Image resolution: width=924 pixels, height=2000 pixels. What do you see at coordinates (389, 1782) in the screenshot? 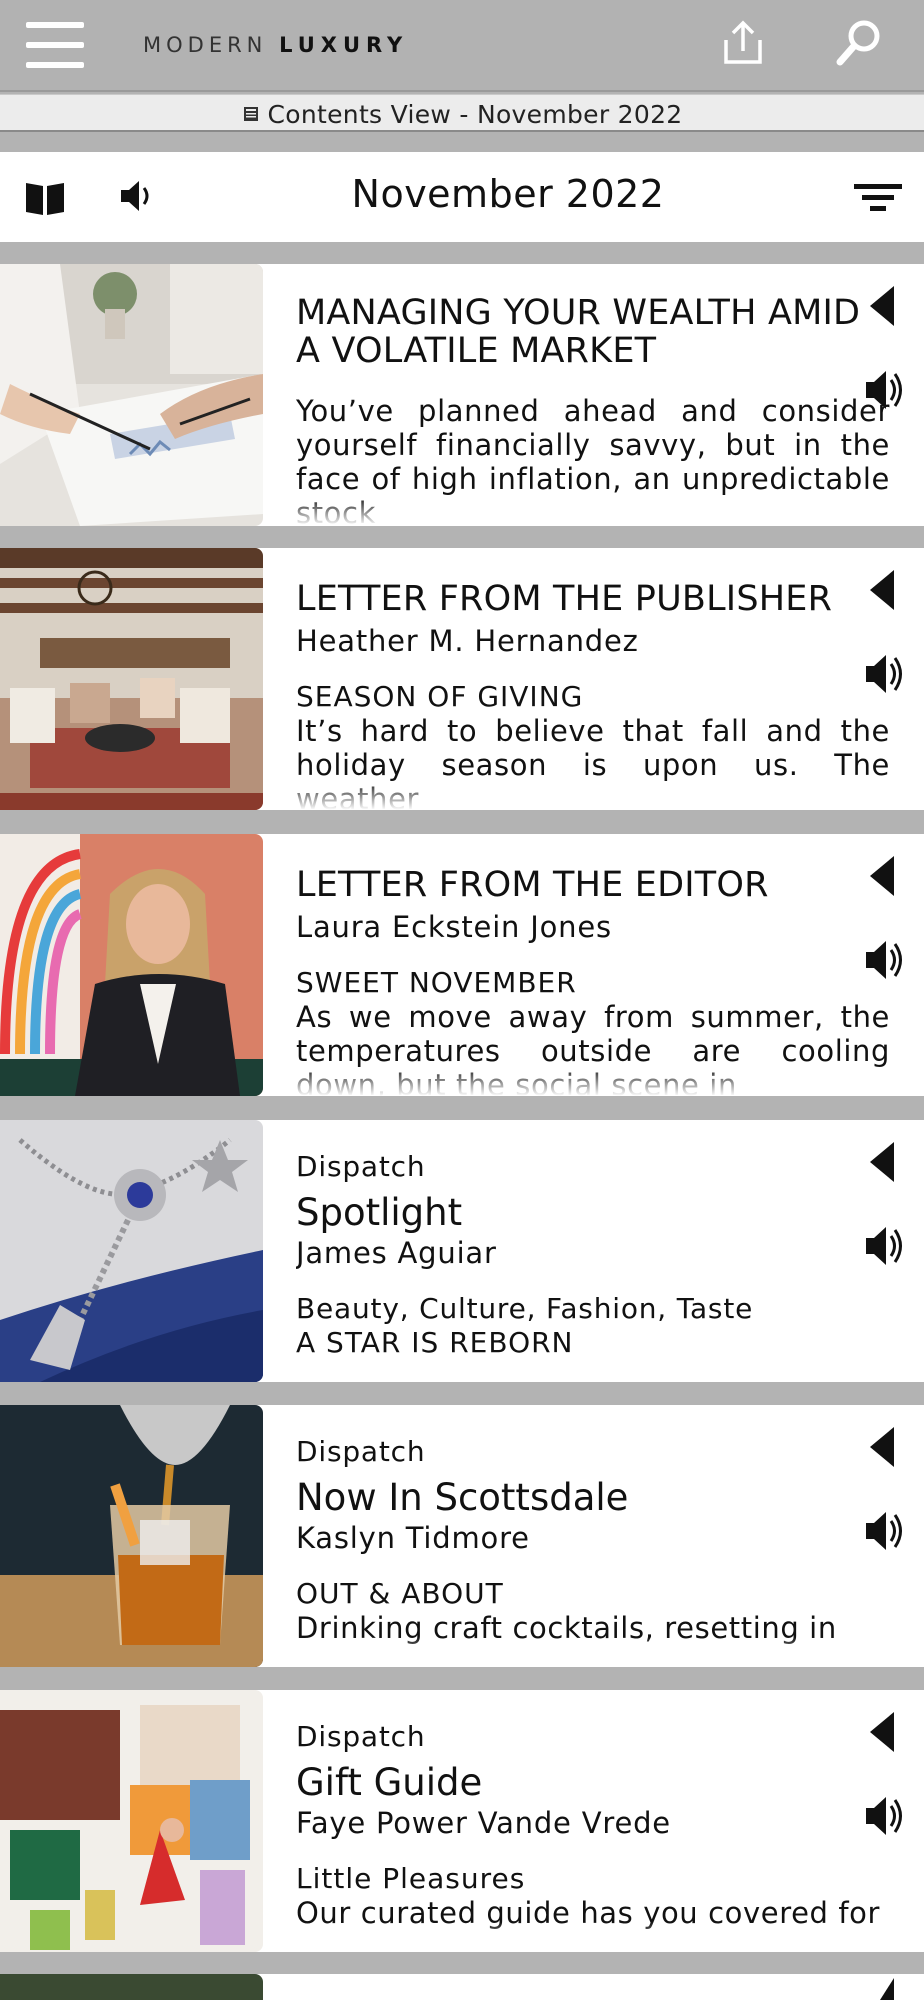
I see `article-title: Gift Guide` at bounding box center [389, 1782].